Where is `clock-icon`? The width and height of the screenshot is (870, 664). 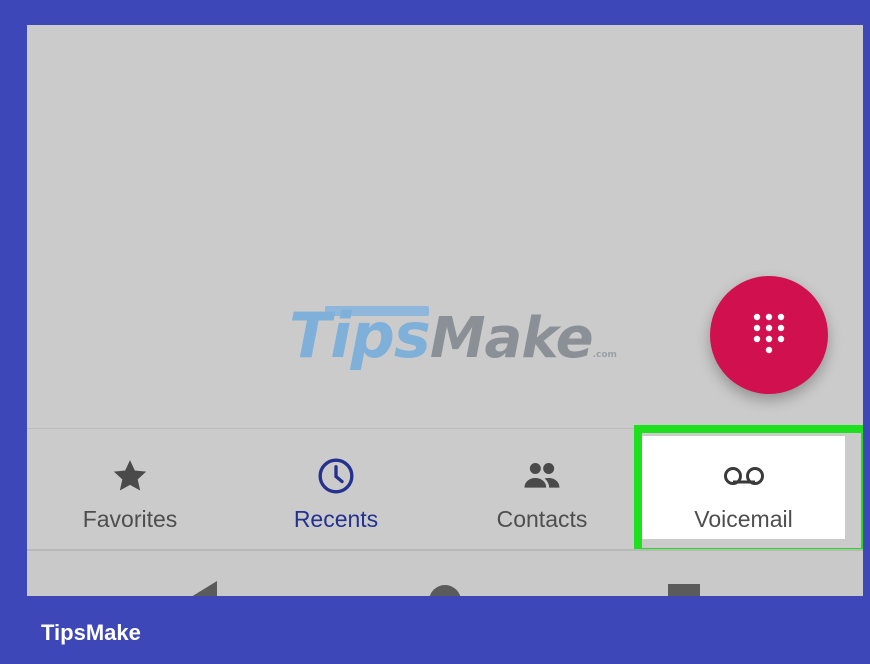
clock-icon is located at coordinates (336, 476).